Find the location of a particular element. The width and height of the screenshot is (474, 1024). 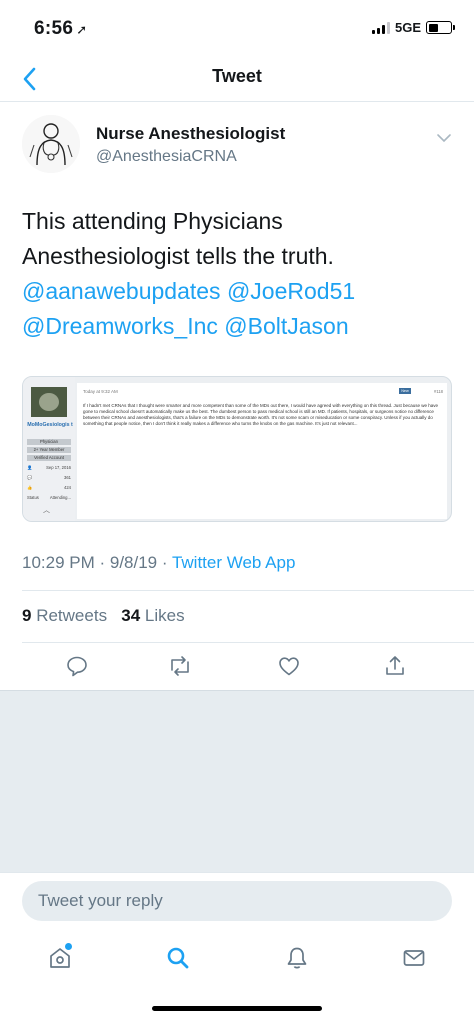

timestamp-text: 10:29 PM · 9/8/19 · is located at coordinates (97, 562).